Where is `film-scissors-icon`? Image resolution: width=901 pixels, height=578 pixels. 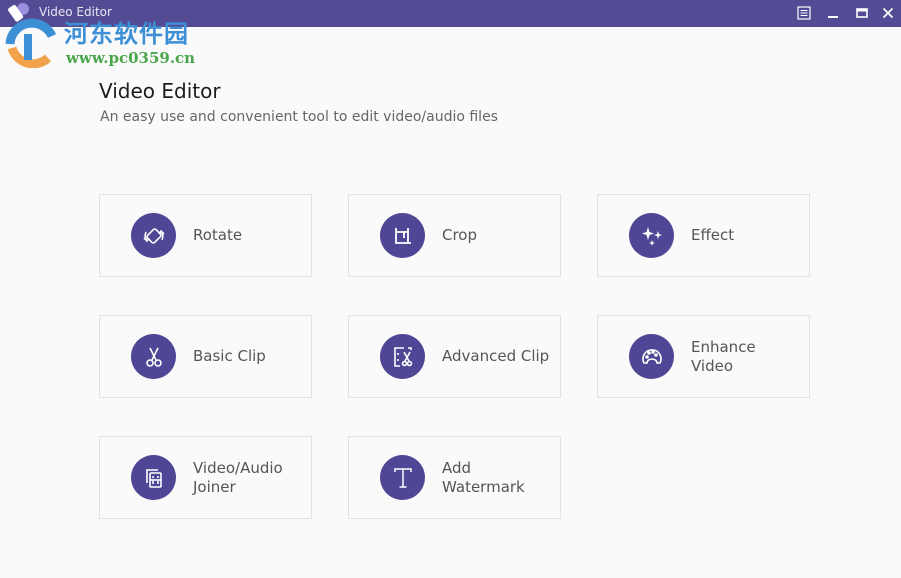 film-scissors-icon is located at coordinates (402, 356).